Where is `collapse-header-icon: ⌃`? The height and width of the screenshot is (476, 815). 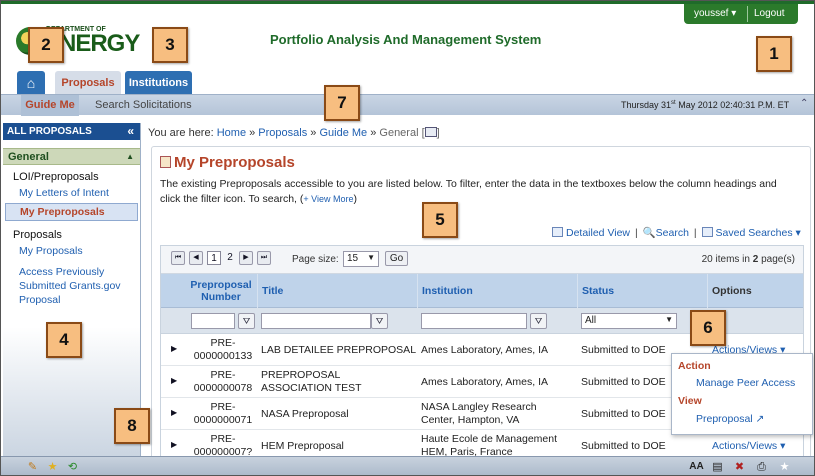
collapse-header-icon: ⌃ is located at coordinates (804, 103).